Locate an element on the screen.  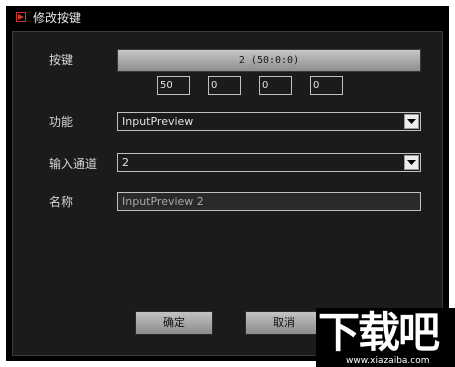
key-field-1: 50 is located at coordinates (173, 85).